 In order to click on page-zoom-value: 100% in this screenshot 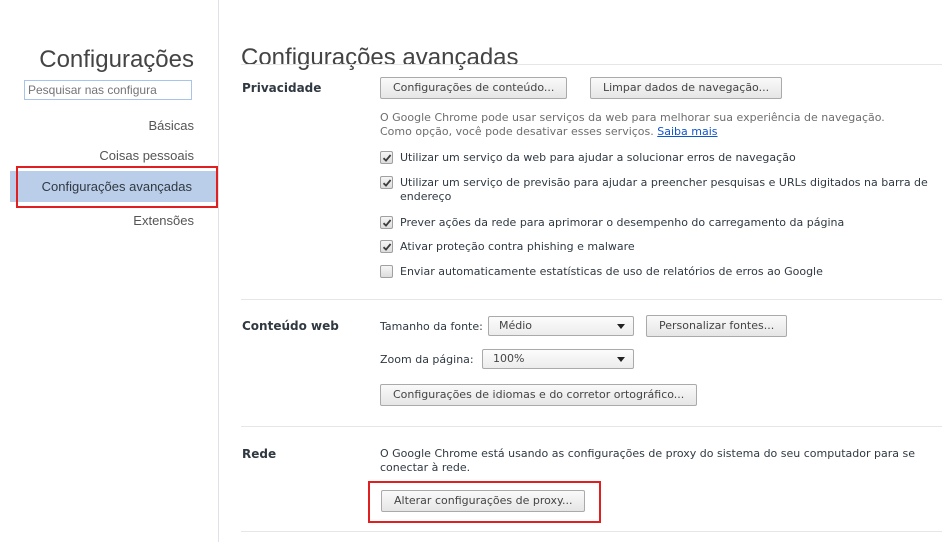, I will do `click(509, 358)`.